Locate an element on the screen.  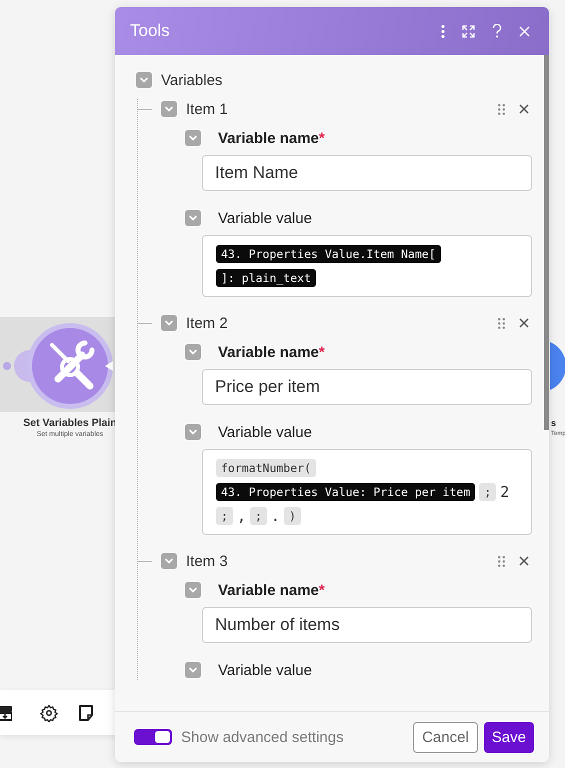
code-text: 2 is located at coordinates (505, 492).